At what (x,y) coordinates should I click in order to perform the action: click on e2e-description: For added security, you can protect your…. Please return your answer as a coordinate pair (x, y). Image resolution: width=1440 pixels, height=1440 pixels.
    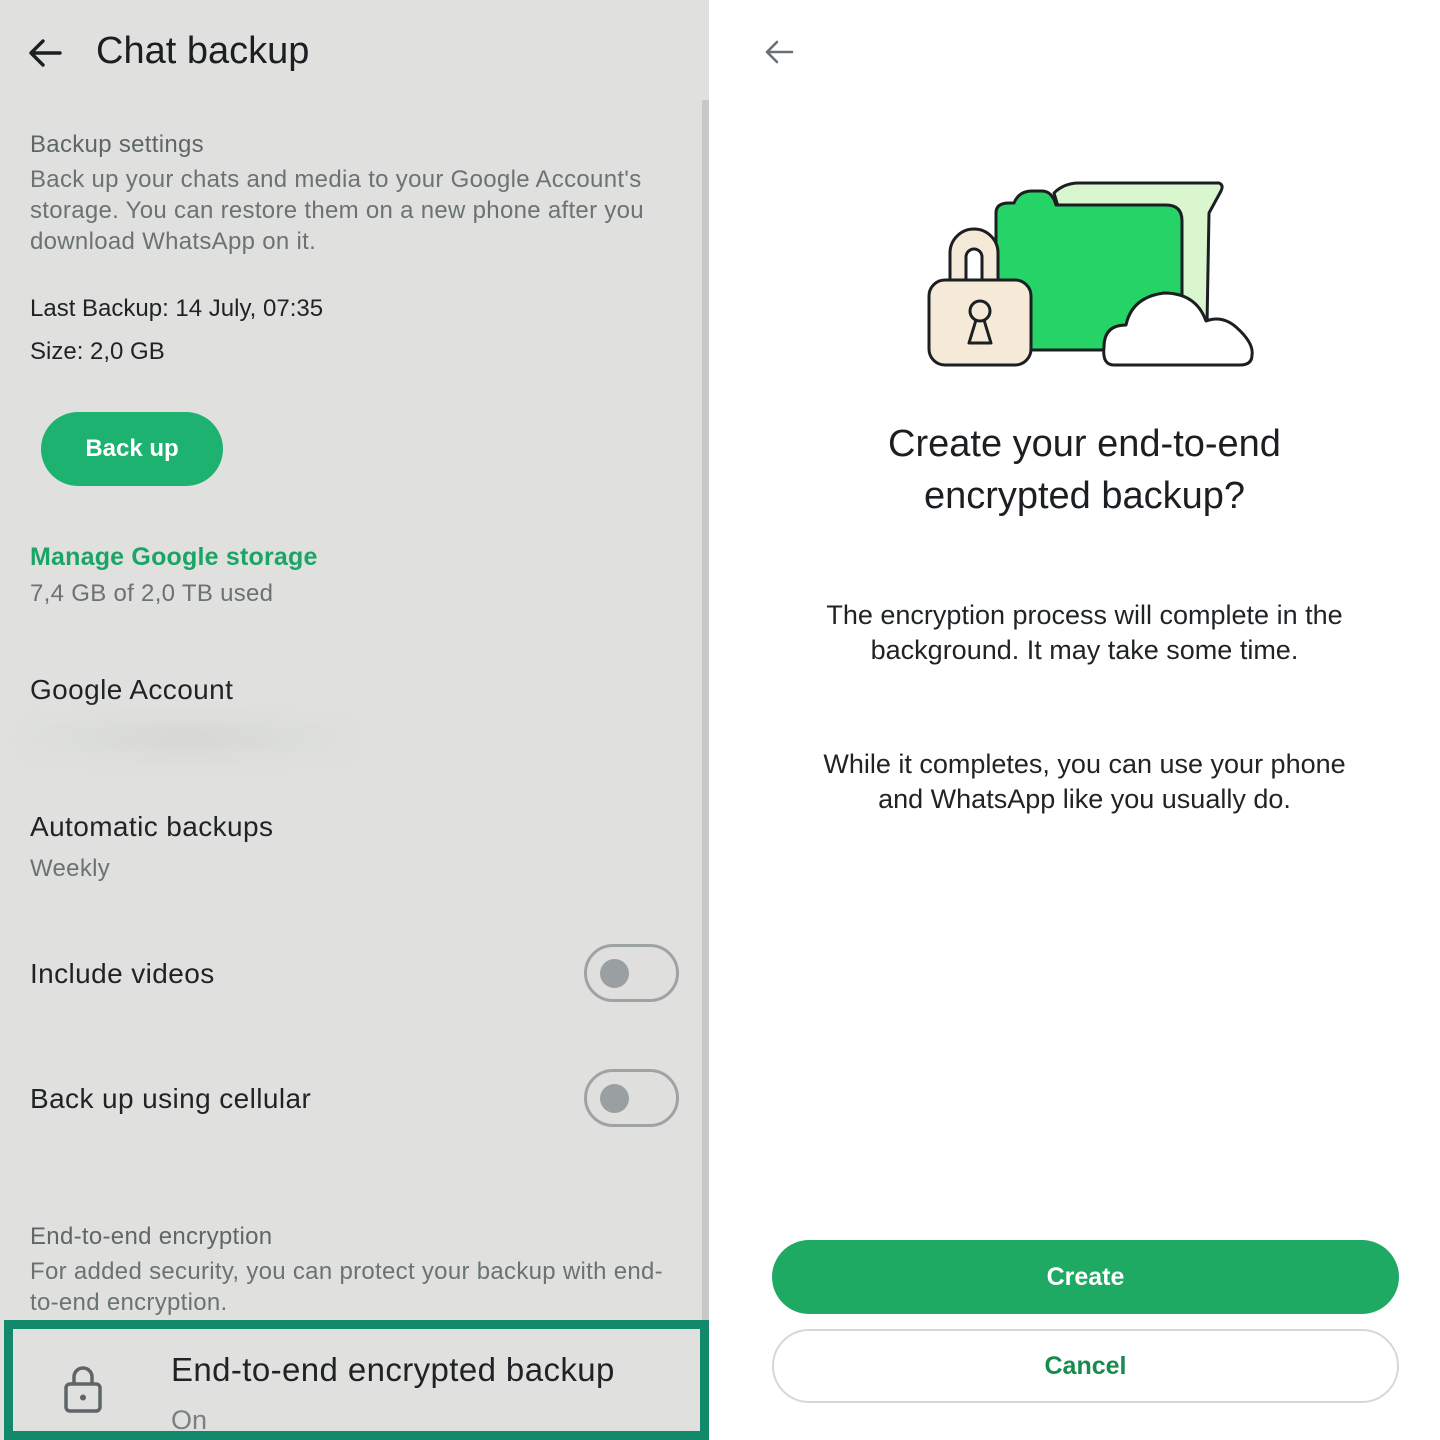
    Looking at the image, I should click on (346, 1287).